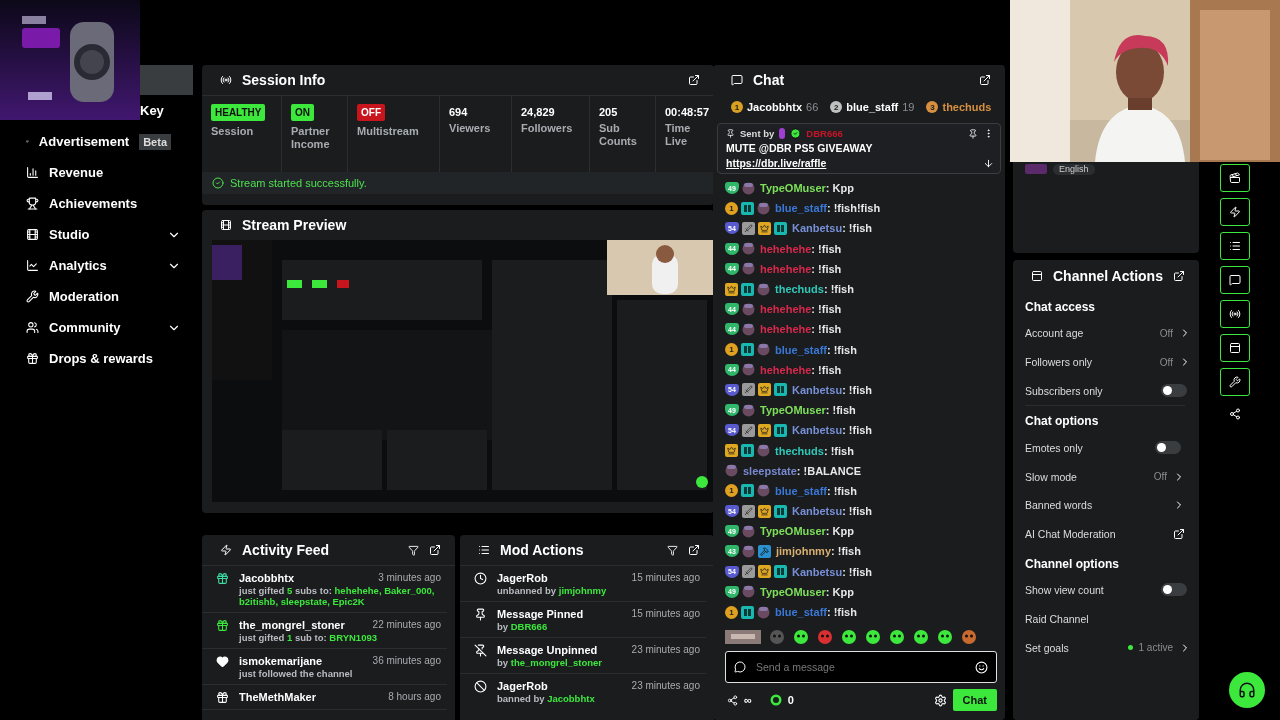 The height and width of the screenshot is (720, 1280). I want to click on user-name: ismokemarijane, so click(281, 661).